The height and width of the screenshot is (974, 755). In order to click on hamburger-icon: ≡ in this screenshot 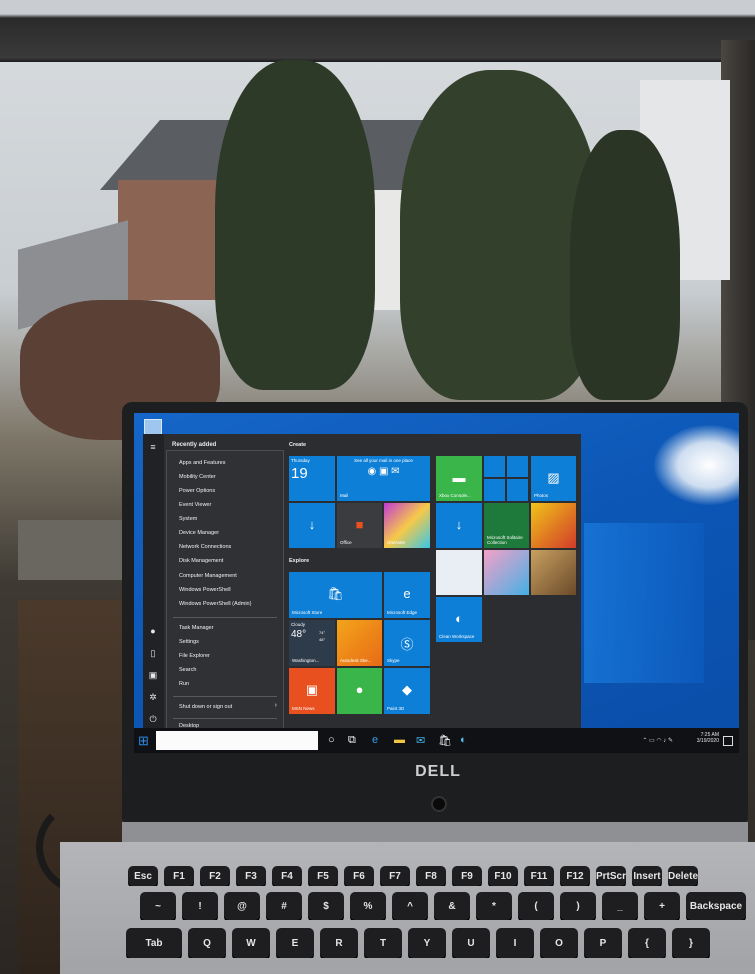, I will do `click(153, 447)`.